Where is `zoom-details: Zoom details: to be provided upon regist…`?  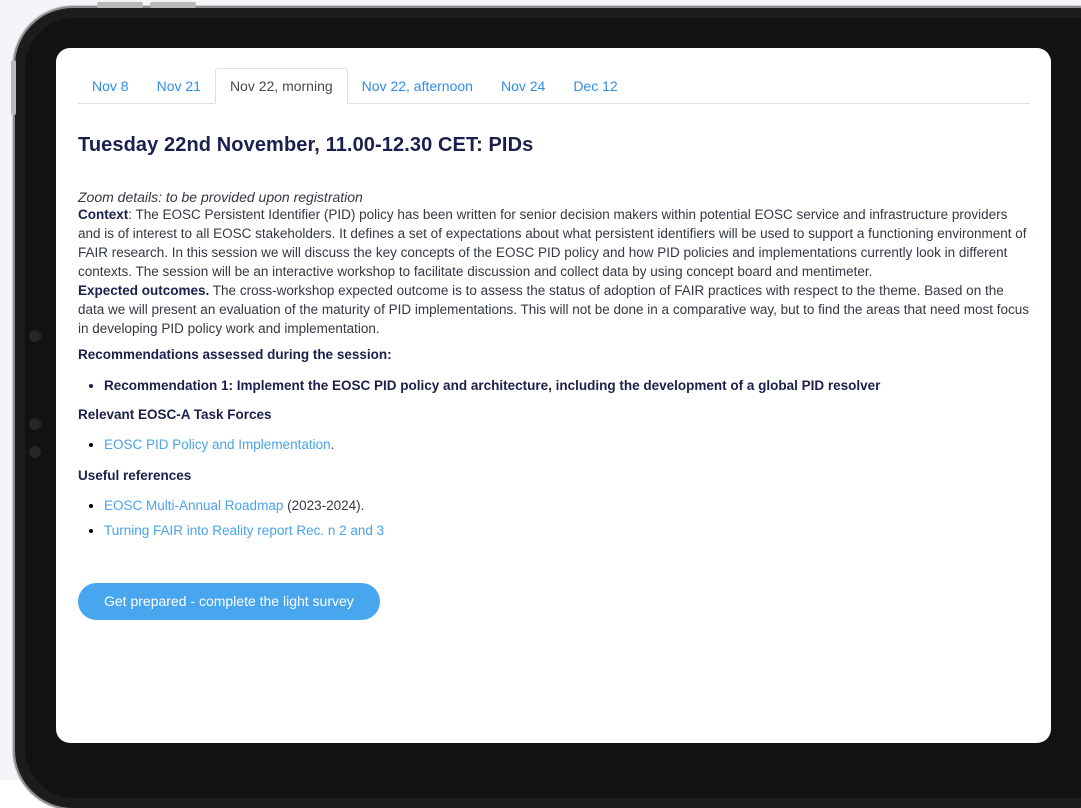
zoom-details: Zoom details: to be provided upon regist… is located at coordinates (220, 197).